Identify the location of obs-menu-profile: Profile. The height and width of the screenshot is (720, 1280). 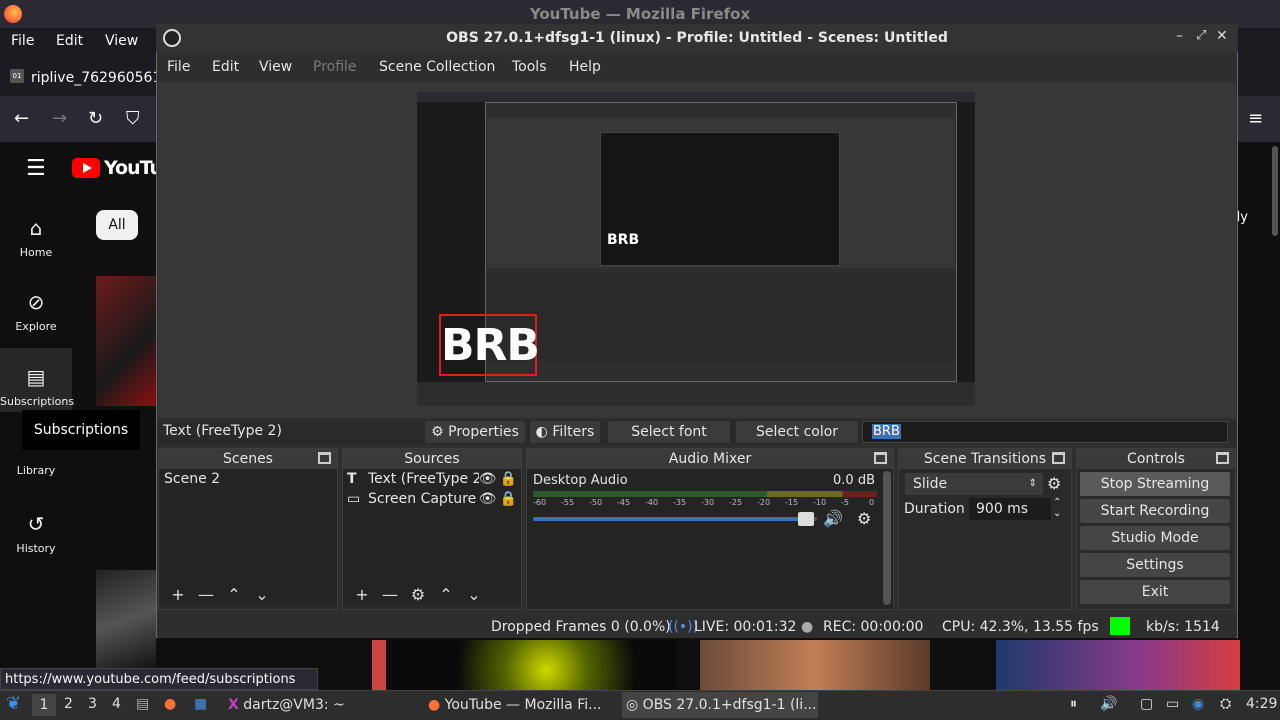
(335, 67).